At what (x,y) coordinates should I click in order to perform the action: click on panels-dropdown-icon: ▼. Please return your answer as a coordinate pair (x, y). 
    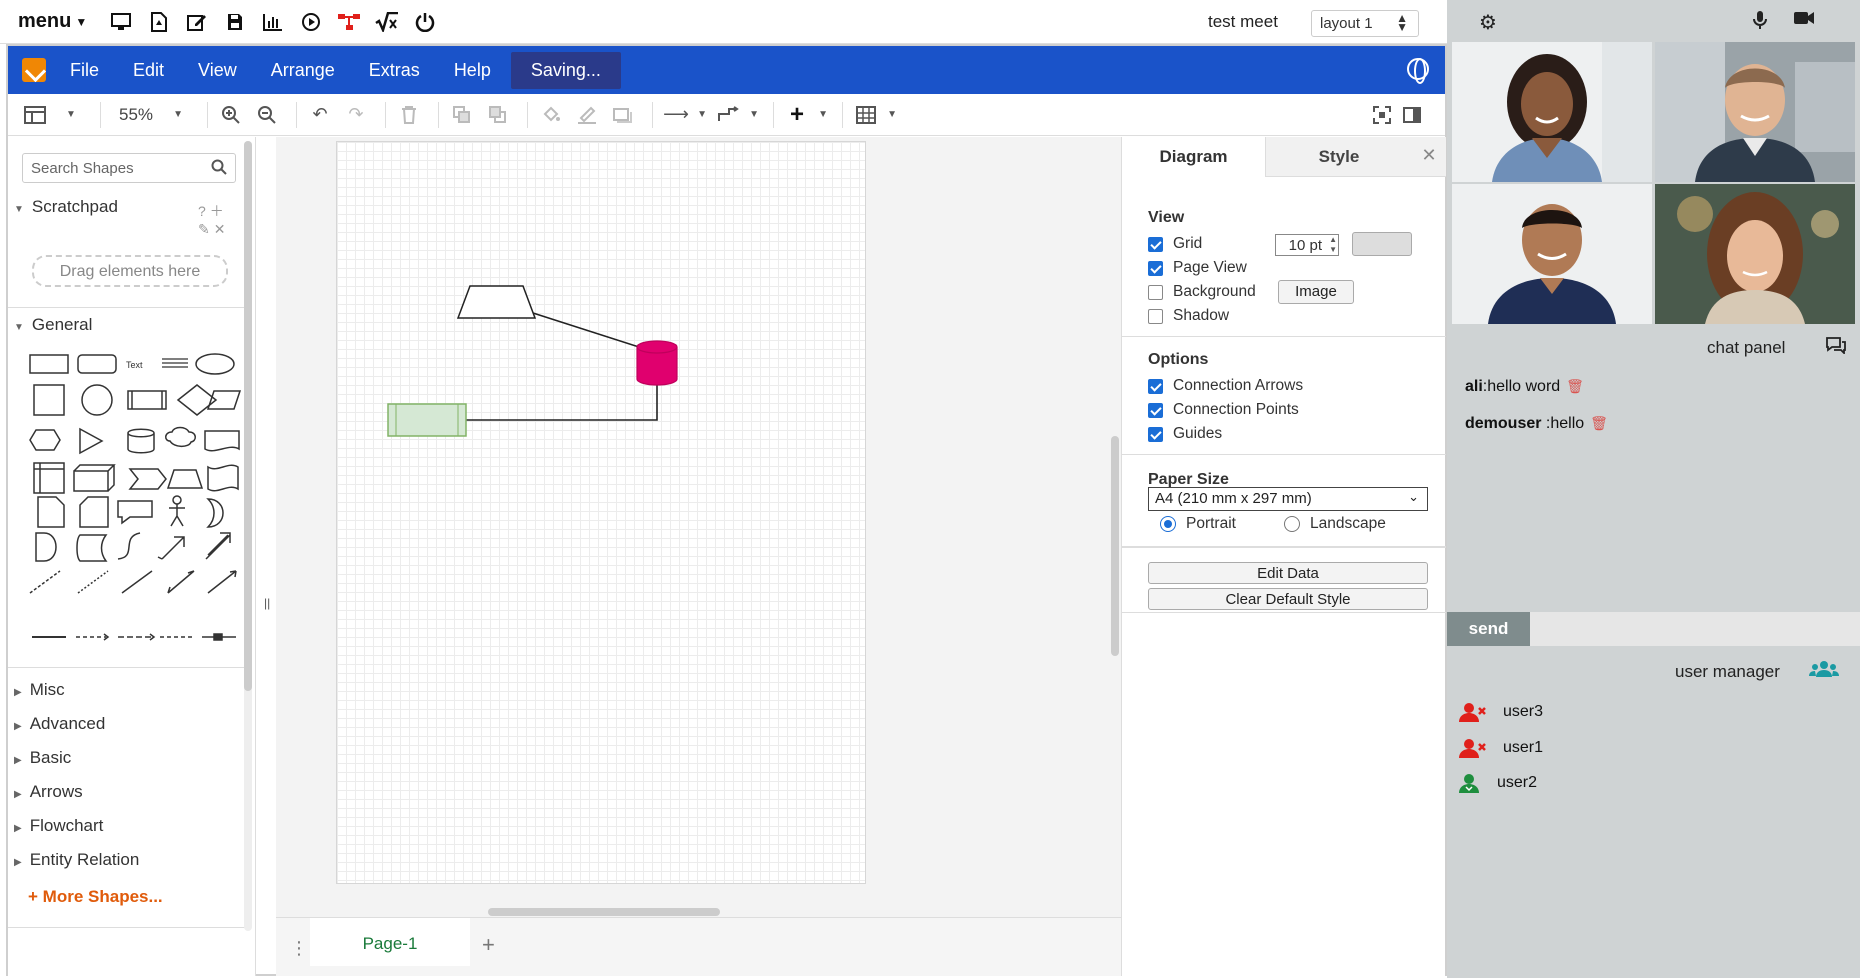
    Looking at the image, I should click on (71, 115).